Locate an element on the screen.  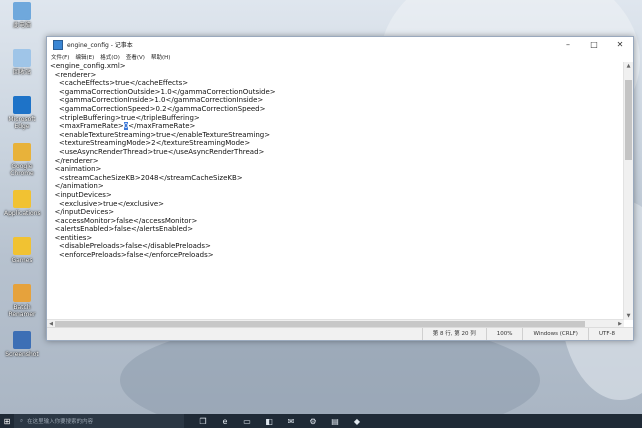
desktop-shortcut: Microsoft Edge is located at coordinates (22, 113).